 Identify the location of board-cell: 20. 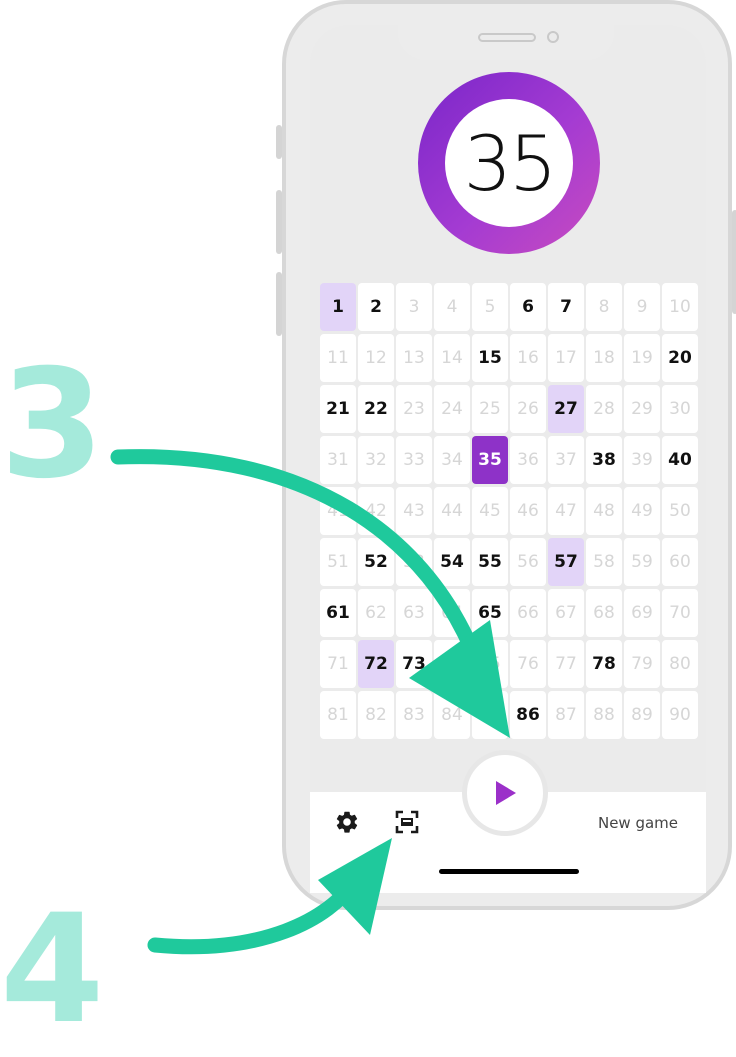
(680, 358).